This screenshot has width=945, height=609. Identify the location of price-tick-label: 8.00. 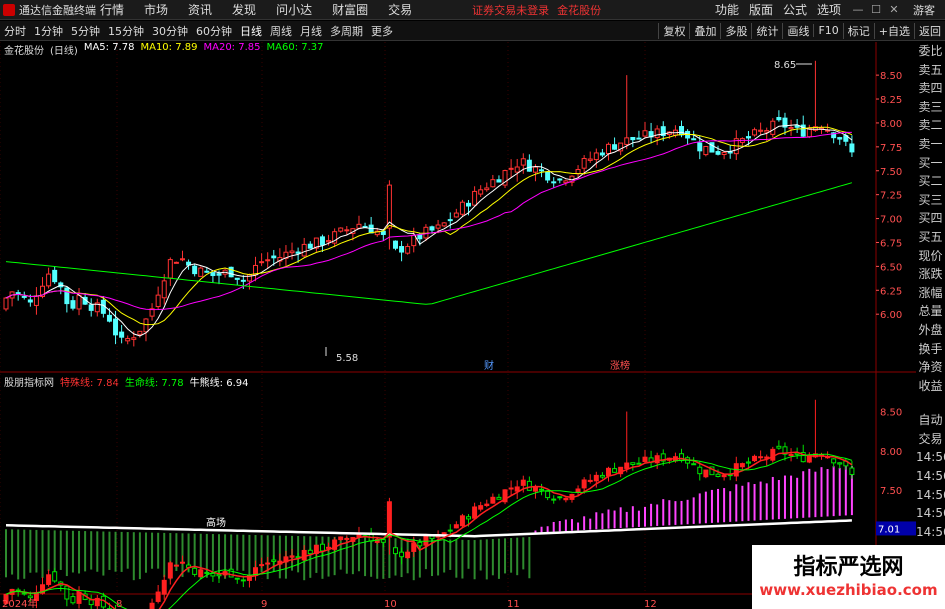
(891, 124).